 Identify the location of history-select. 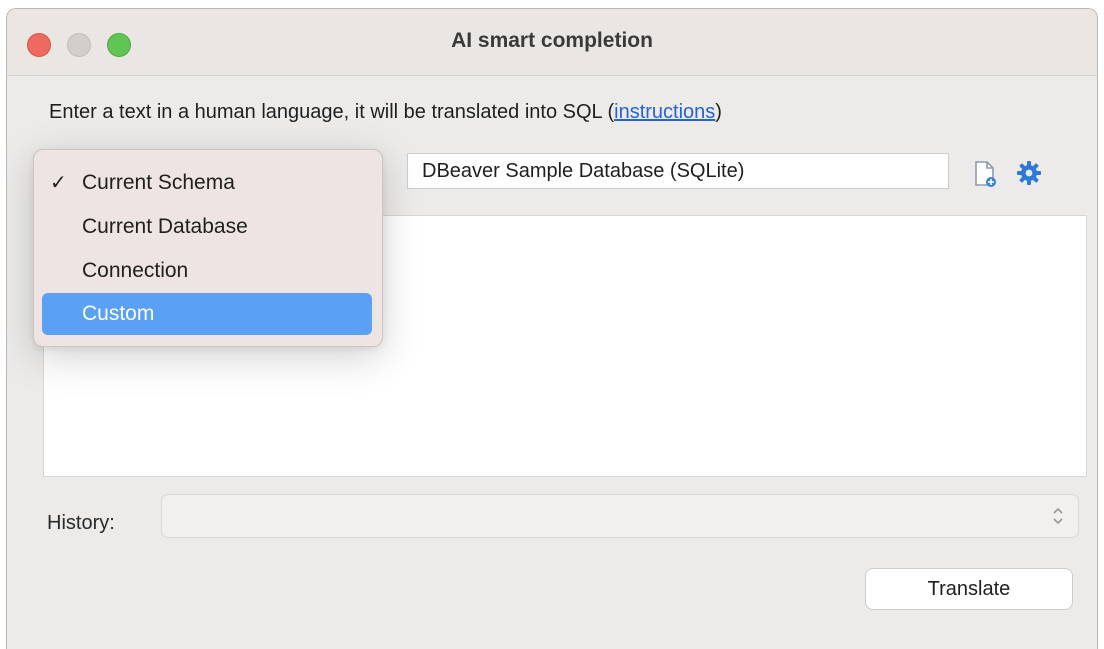
(620, 516).